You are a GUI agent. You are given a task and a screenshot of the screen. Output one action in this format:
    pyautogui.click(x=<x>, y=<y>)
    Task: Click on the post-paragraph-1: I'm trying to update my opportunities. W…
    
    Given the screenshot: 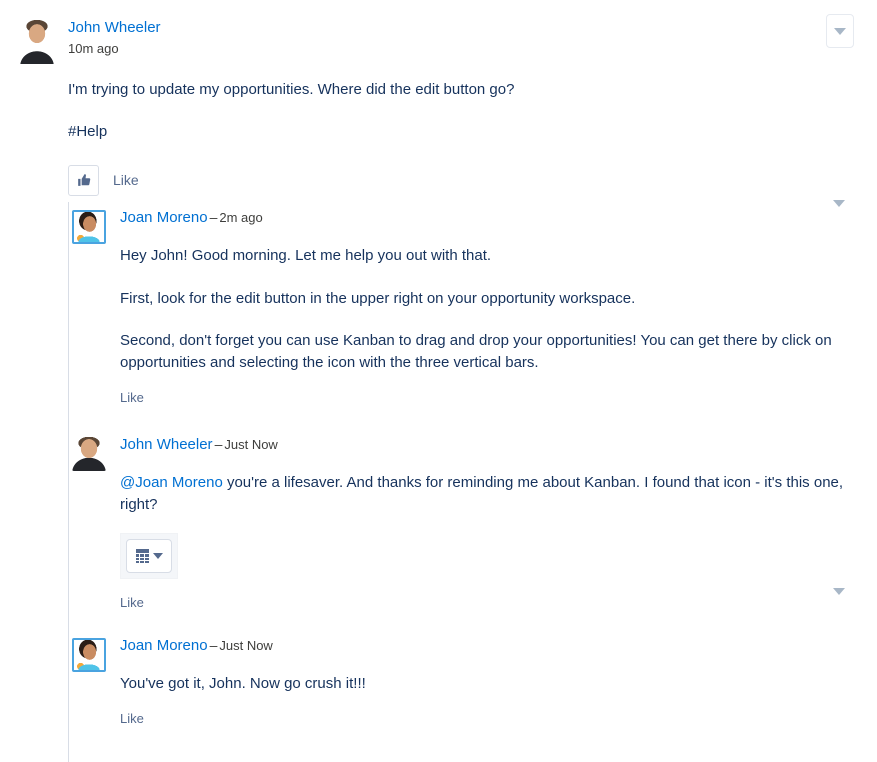 What is the action you would take?
    pyautogui.click(x=291, y=90)
    